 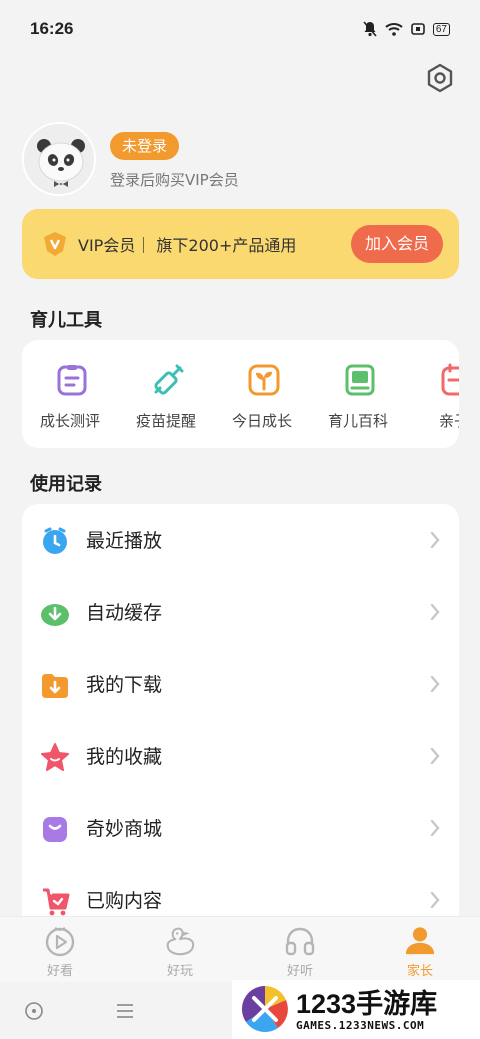 I want to click on battery-indicator: 67, so click(x=441, y=29).